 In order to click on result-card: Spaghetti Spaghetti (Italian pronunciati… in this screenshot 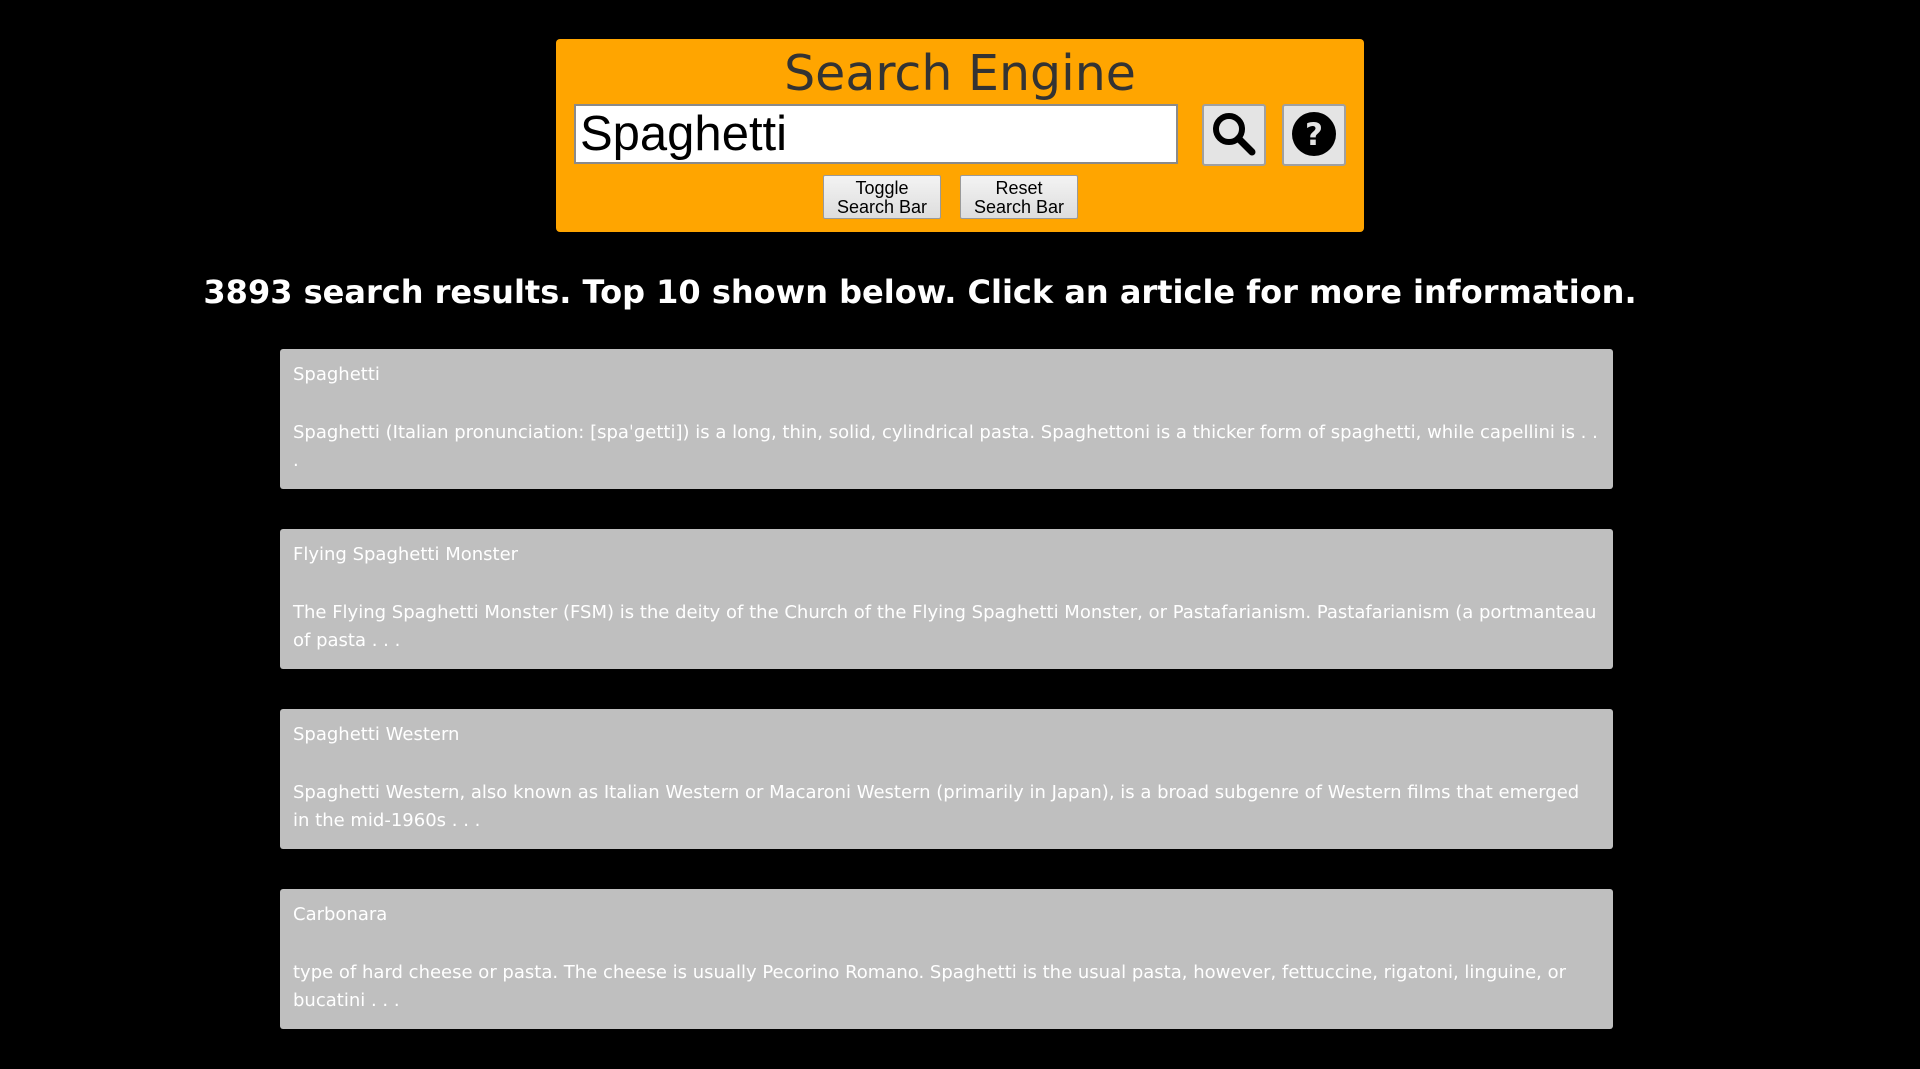, I will do `click(946, 419)`.